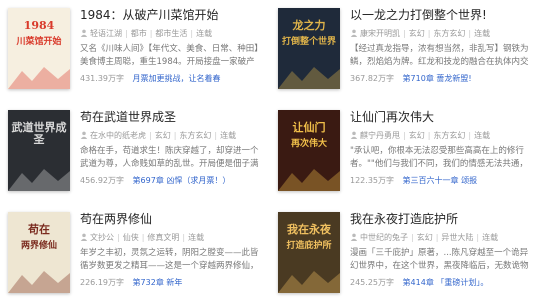  What do you see at coordinates (38, 246) in the screenshot?
I see `cover-title-main: 两界修仙` at bounding box center [38, 246].